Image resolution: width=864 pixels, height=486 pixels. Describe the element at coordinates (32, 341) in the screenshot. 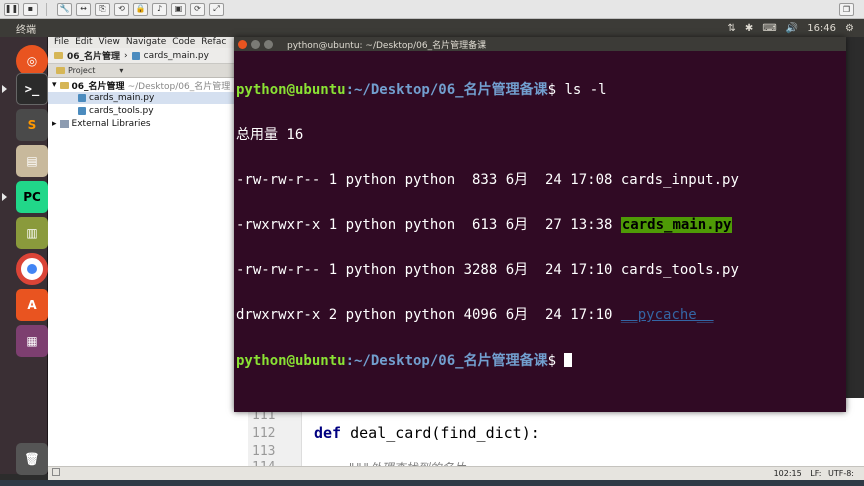

I see `workspace-icon: ▦` at that location.